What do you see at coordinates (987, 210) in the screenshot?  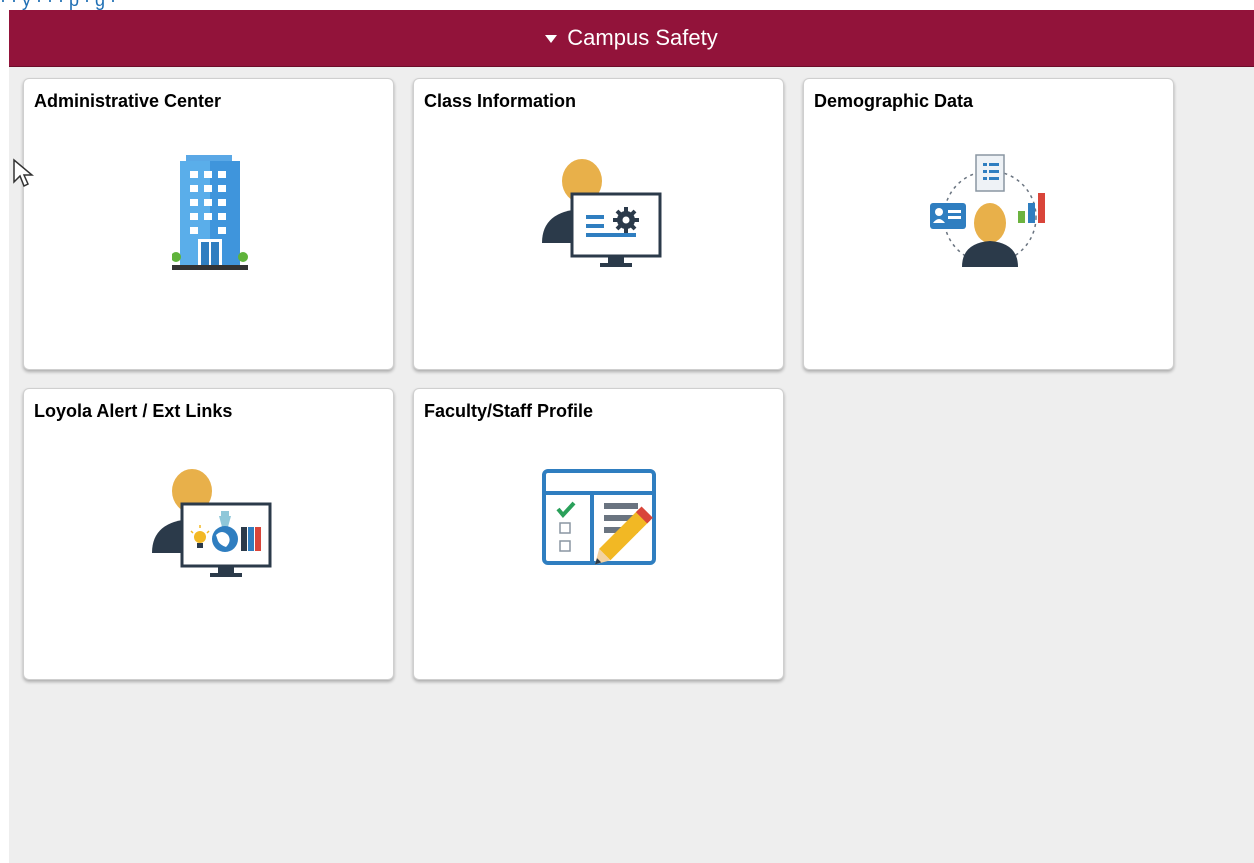 I see `demographic-data-icon` at bounding box center [987, 210].